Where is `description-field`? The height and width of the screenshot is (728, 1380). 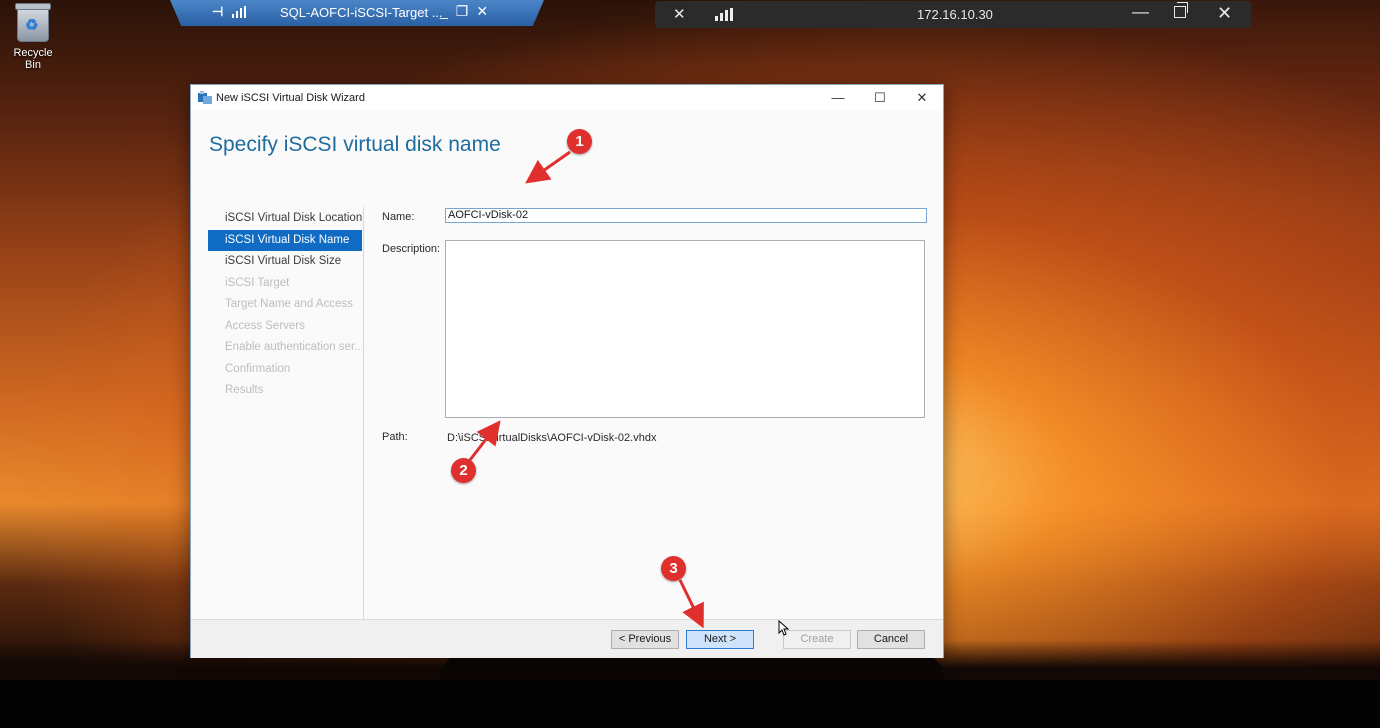 description-field is located at coordinates (685, 329).